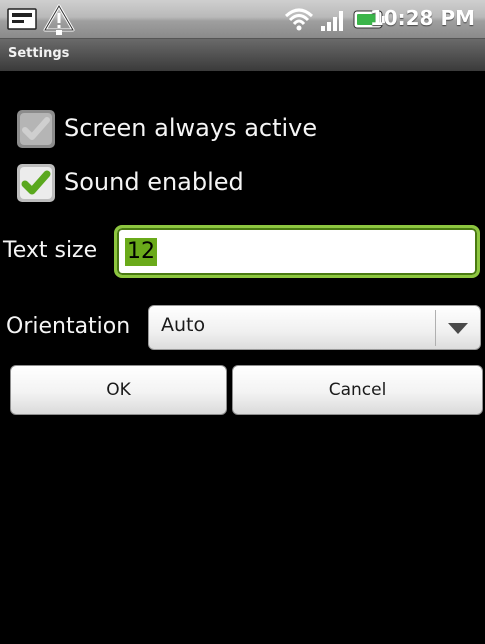 The height and width of the screenshot is (644, 485). What do you see at coordinates (297, 251) in the screenshot?
I see `text-size-input: 12` at bounding box center [297, 251].